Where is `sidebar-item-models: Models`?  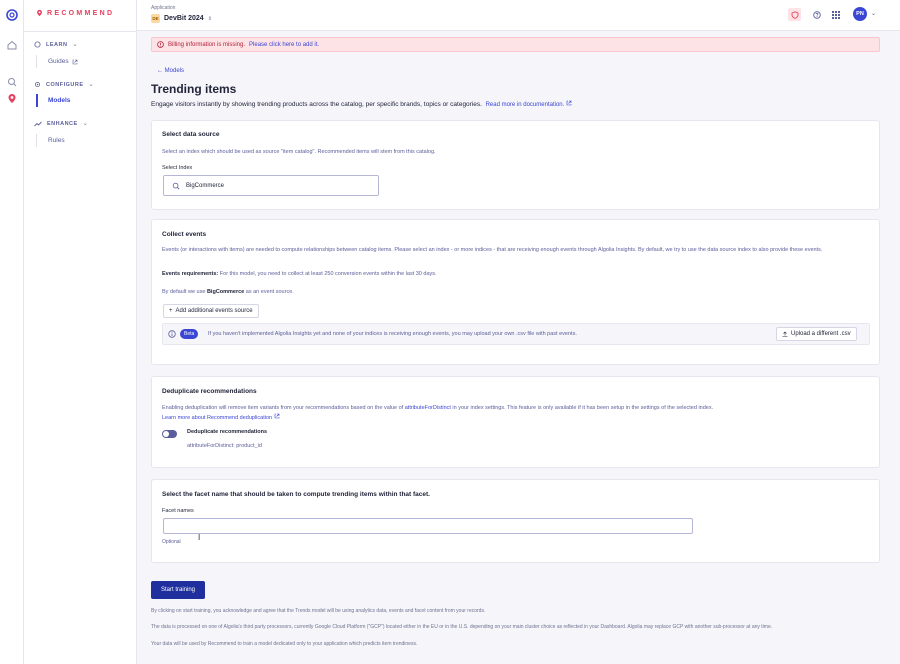
sidebar-item-models: Models is located at coordinates (53, 100).